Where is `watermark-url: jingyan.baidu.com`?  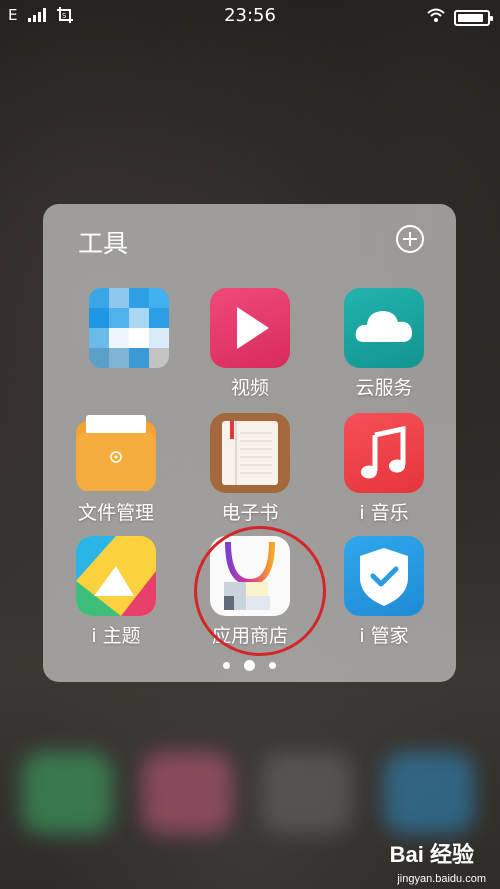
watermark-url: jingyan.baidu.com is located at coordinates (441, 879).